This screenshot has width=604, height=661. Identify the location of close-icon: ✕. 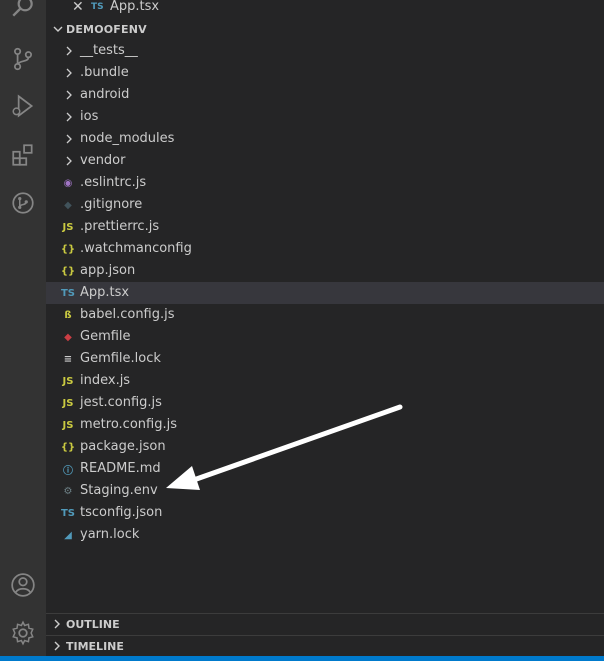
(78, 7).